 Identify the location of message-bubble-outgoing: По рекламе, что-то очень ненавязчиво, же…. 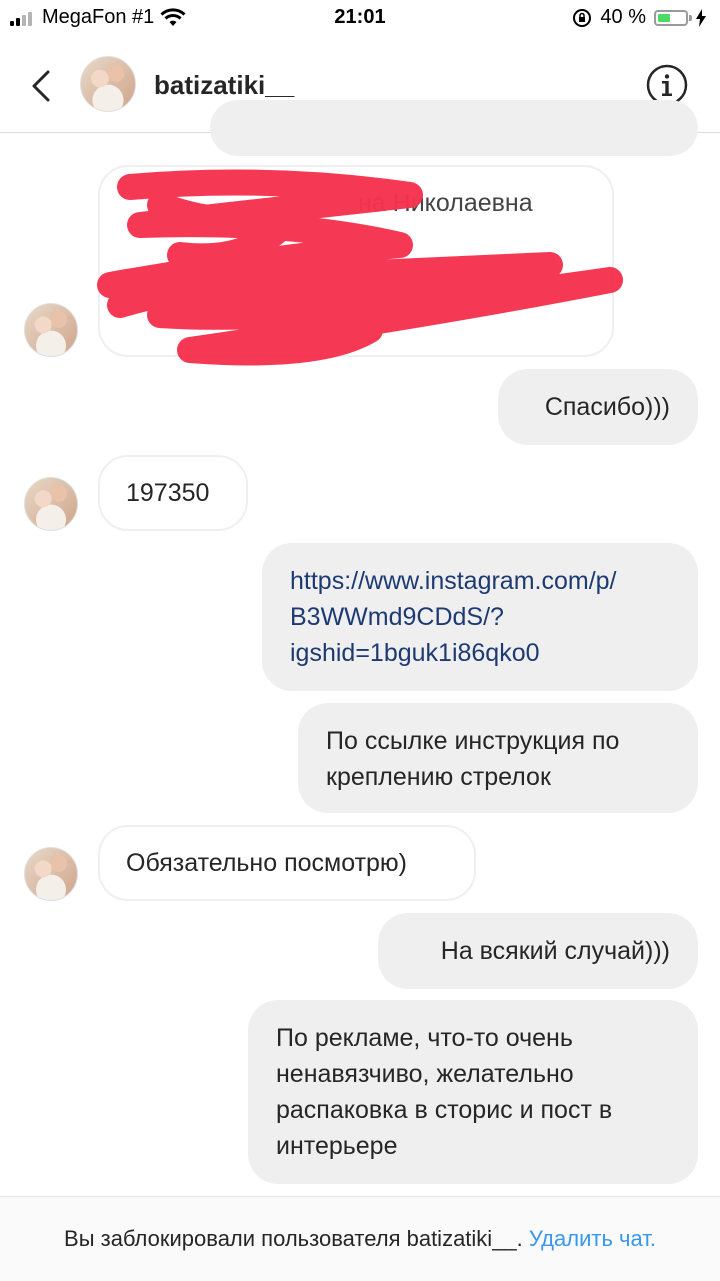
(473, 1092).